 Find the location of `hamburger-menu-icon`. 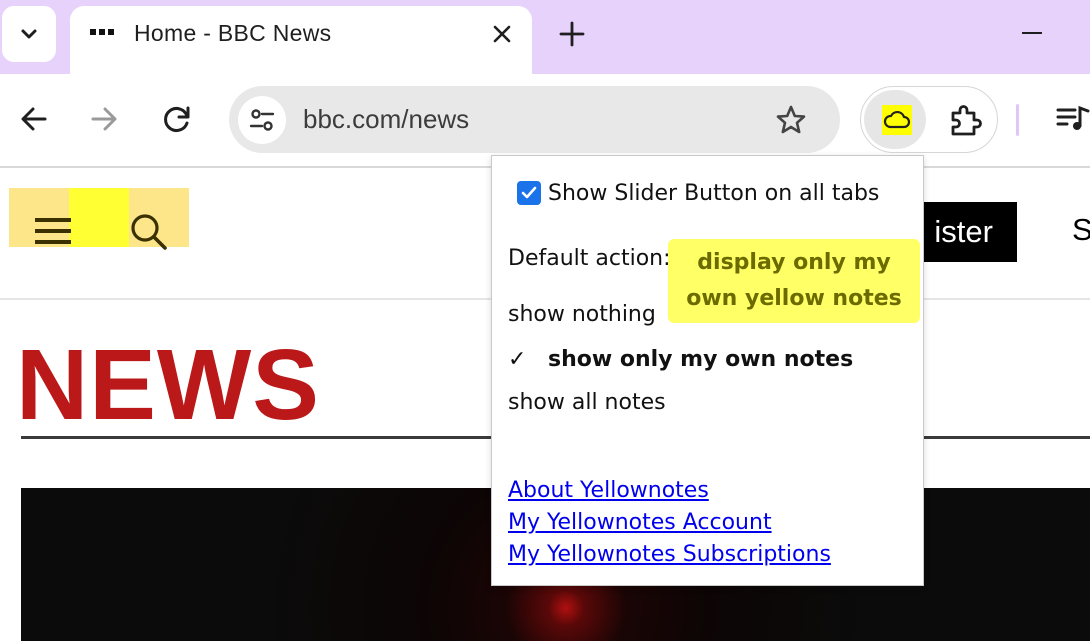

hamburger-menu-icon is located at coordinates (53, 232).